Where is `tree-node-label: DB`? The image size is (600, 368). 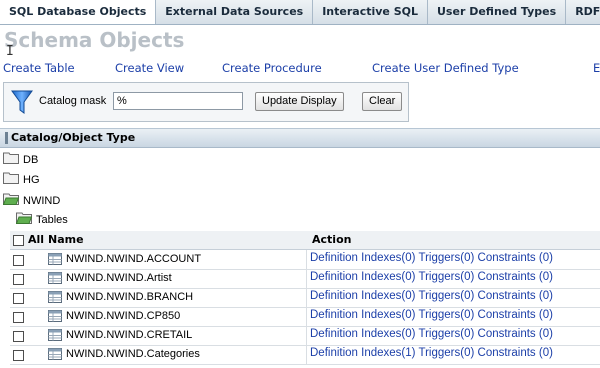
tree-node-label: DB is located at coordinates (31, 160).